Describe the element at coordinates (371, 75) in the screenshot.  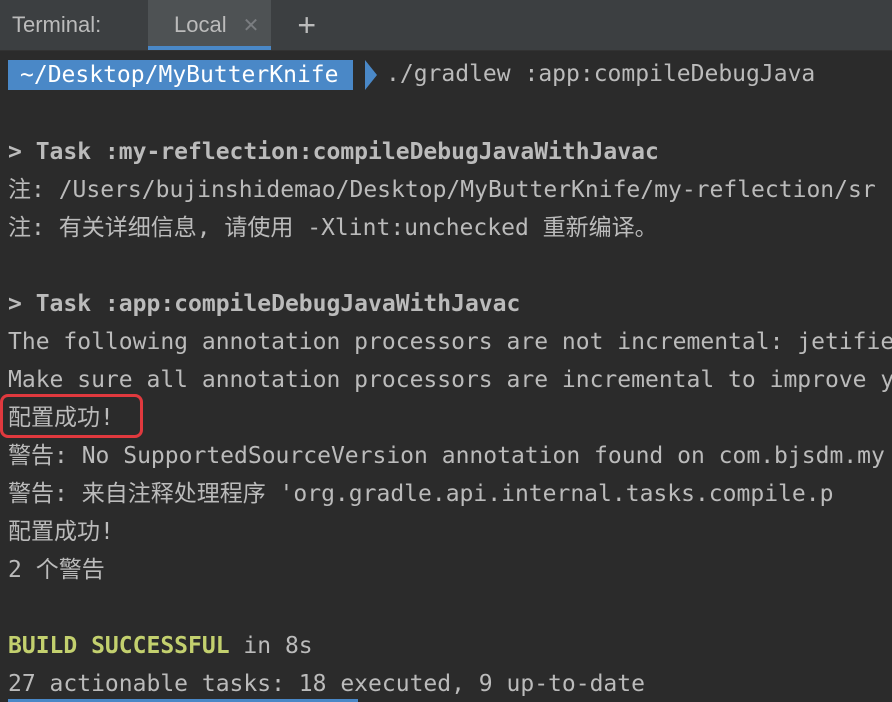
I see `prompt-arrow-icon` at that location.